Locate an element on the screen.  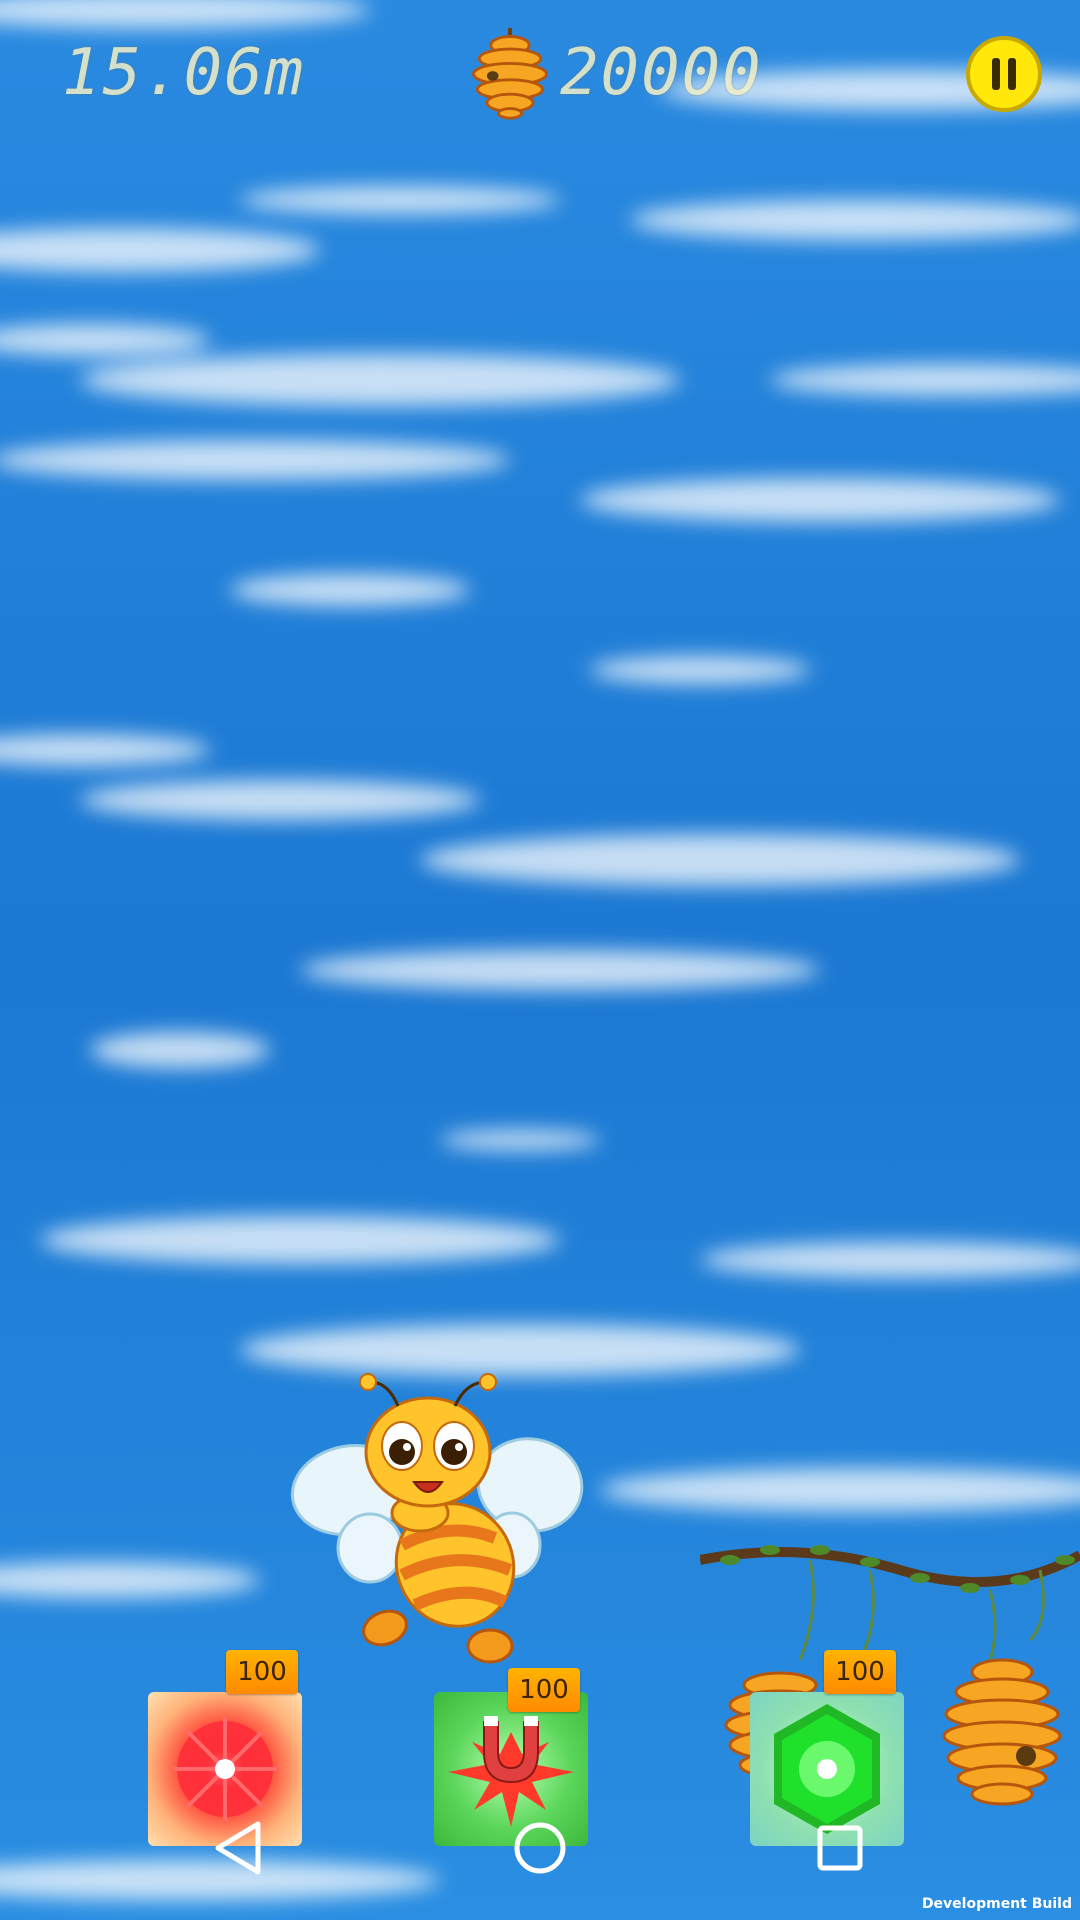
fire-burst-count-badge: 100 is located at coordinates (262, 1672).